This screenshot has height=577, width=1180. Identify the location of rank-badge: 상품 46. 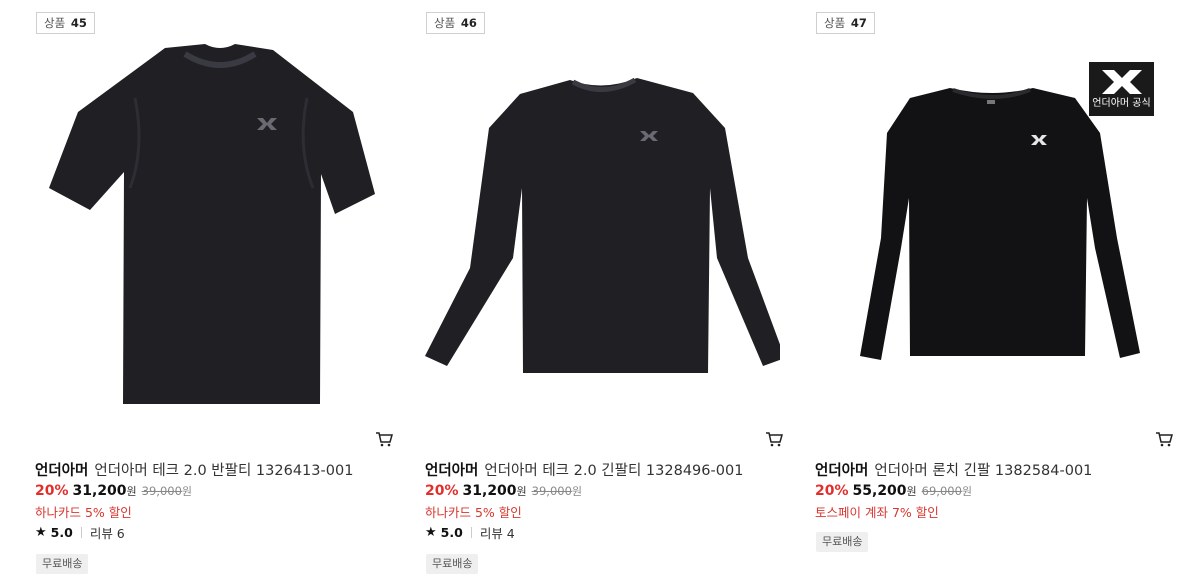
(455, 23).